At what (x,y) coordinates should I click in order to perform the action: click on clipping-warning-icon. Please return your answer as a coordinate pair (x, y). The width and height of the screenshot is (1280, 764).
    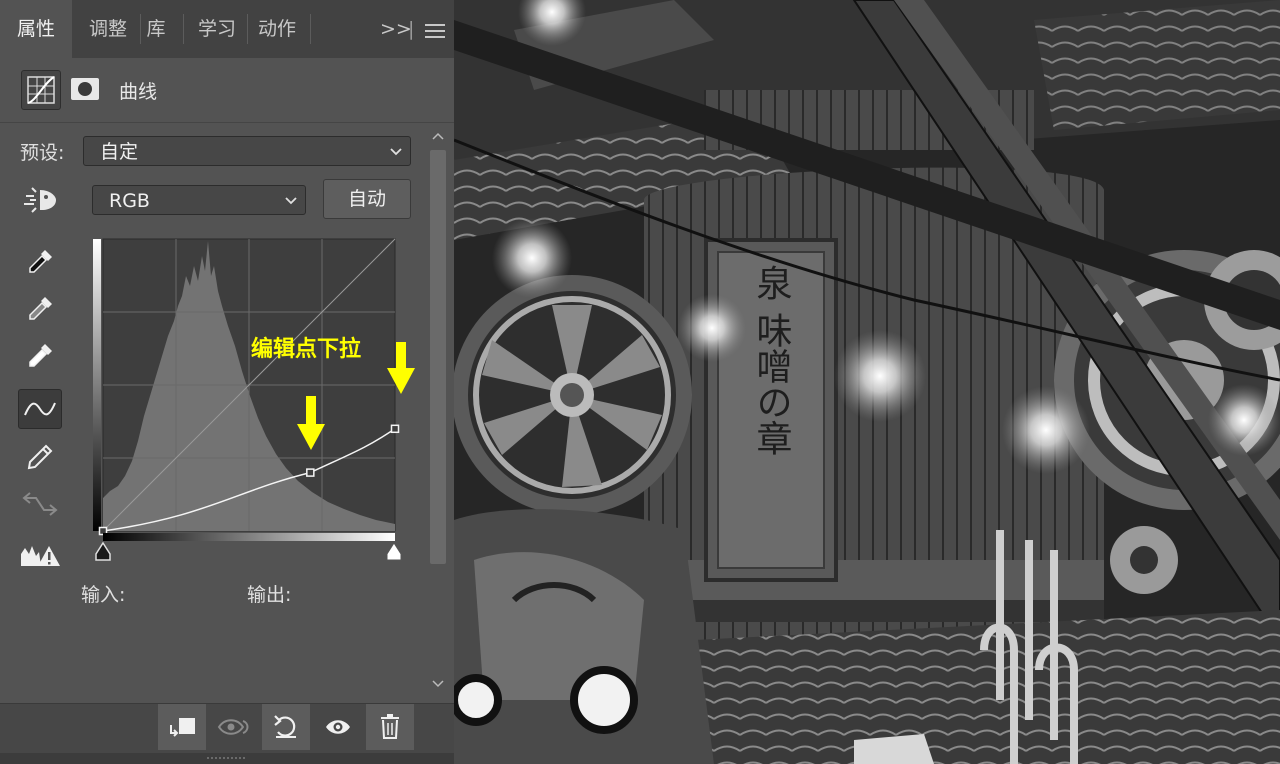
    Looking at the image, I should click on (40, 556).